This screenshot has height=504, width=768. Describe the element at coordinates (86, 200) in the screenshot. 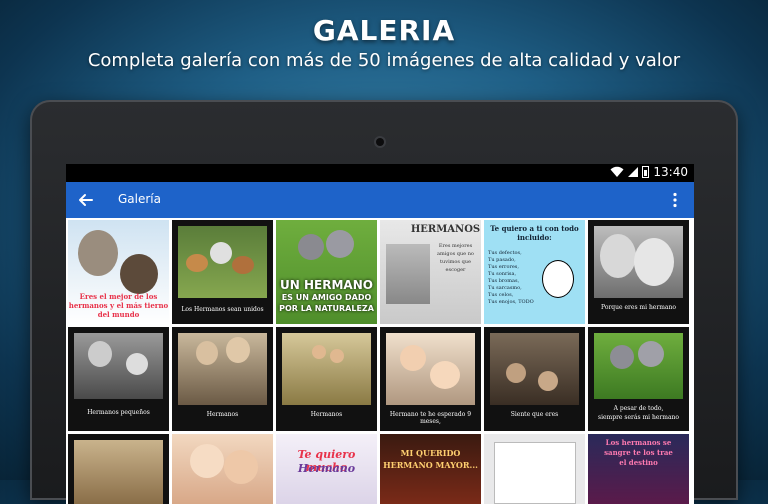

I see `arrow-left-icon` at that location.